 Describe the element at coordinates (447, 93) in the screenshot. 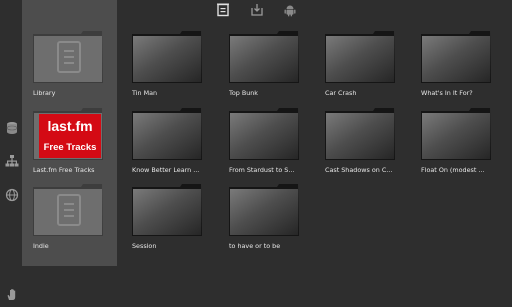

I see `grid-item-label: What's In It For?` at that location.